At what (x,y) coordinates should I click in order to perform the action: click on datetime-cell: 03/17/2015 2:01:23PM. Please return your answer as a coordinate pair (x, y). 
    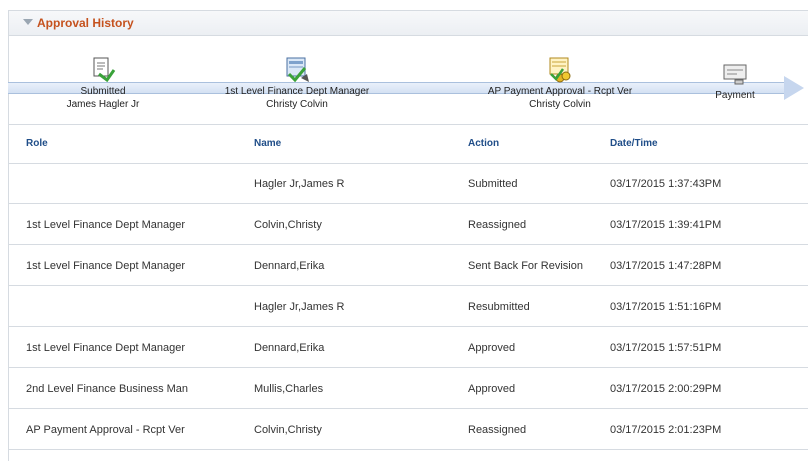
    Looking at the image, I should click on (666, 429).